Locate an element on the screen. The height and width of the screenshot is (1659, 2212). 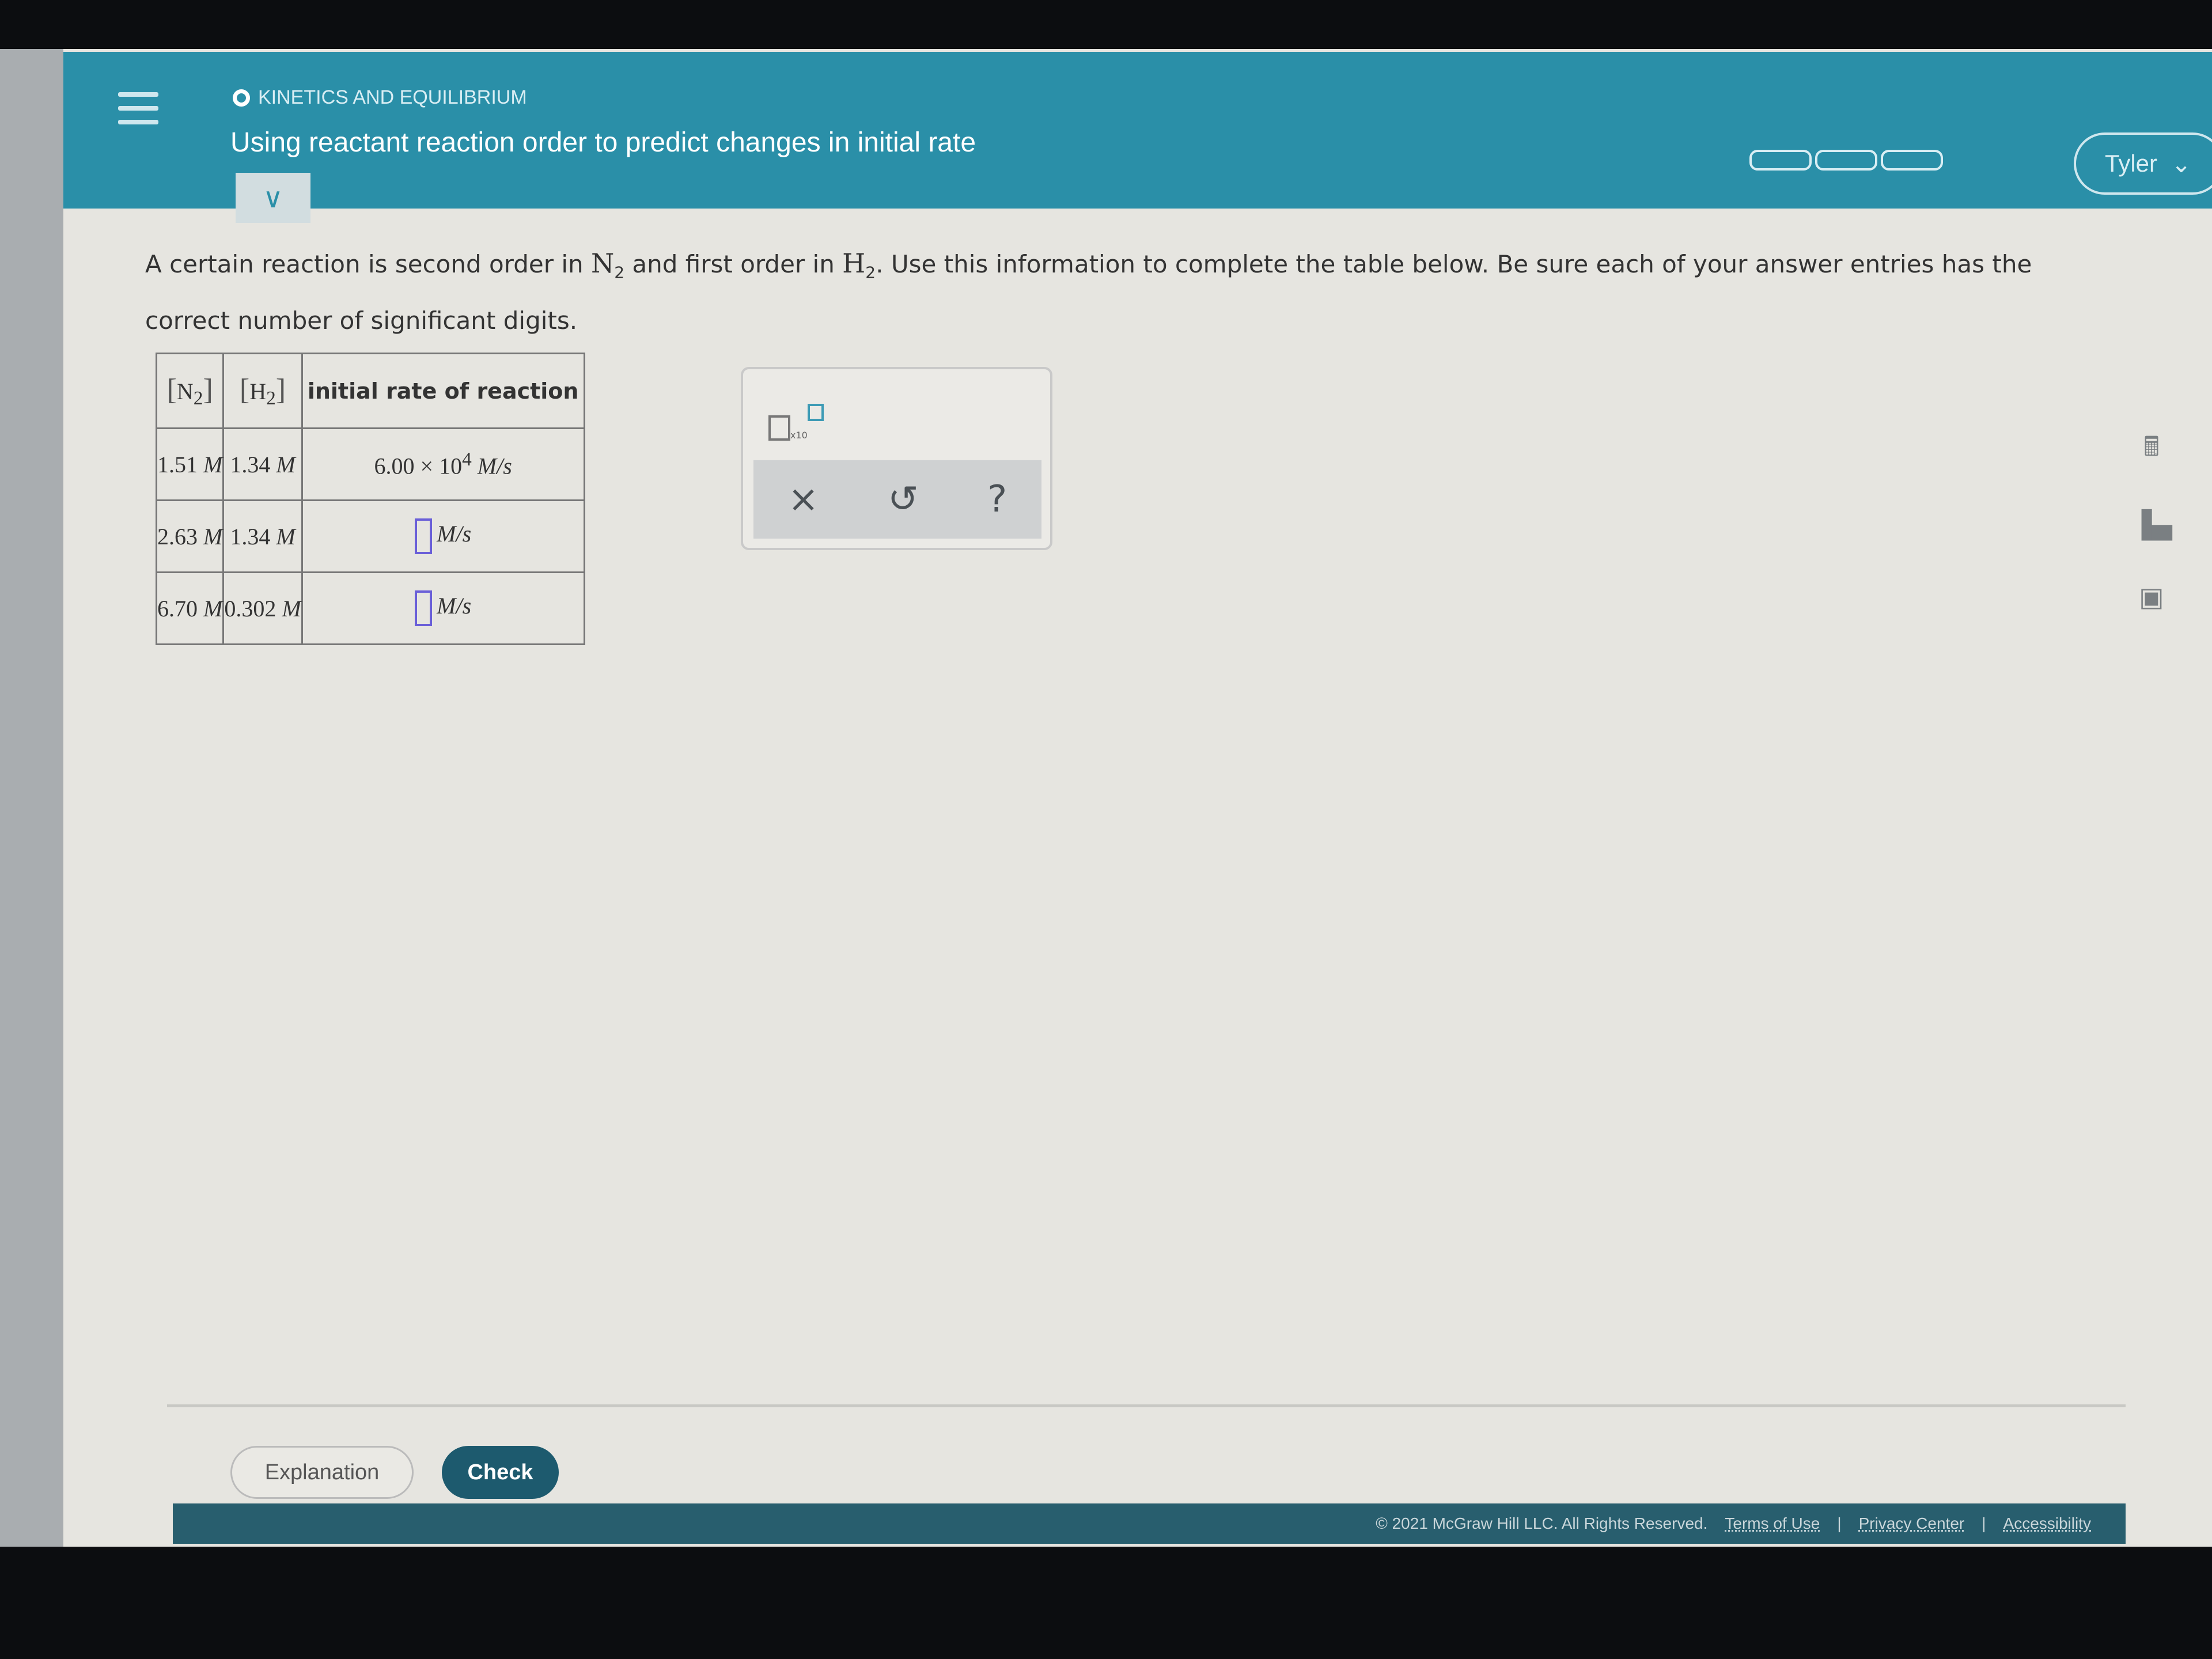
clear-icon: × is located at coordinates (803, 499).